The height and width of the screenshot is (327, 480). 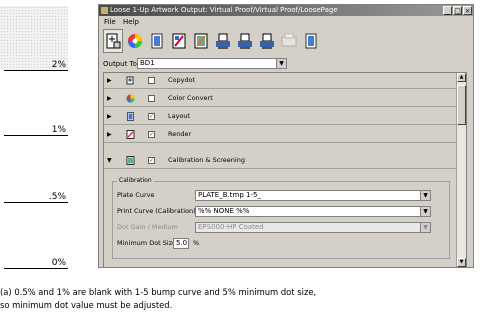 What do you see at coordinates (58, 263) in the screenshot?
I see `scale-label-0: 0%` at bounding box center [58, 263].